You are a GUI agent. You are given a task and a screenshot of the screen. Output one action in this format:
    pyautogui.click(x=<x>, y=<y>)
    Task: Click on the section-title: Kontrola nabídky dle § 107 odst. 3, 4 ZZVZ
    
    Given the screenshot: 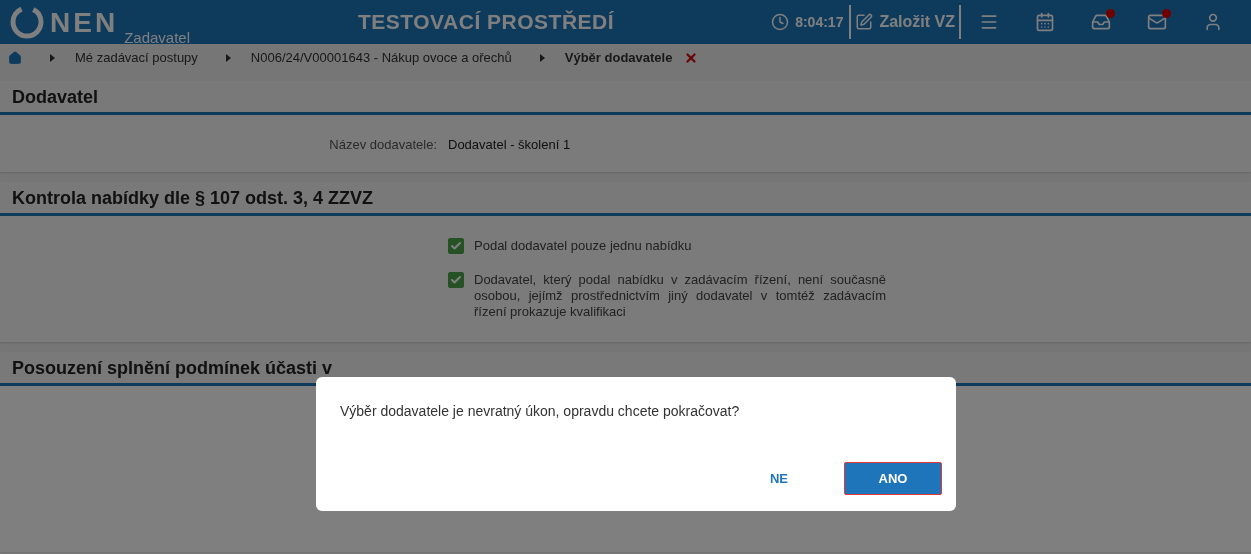 What is the action you would take?
    pyautogui.click(x=625, y=199)
    